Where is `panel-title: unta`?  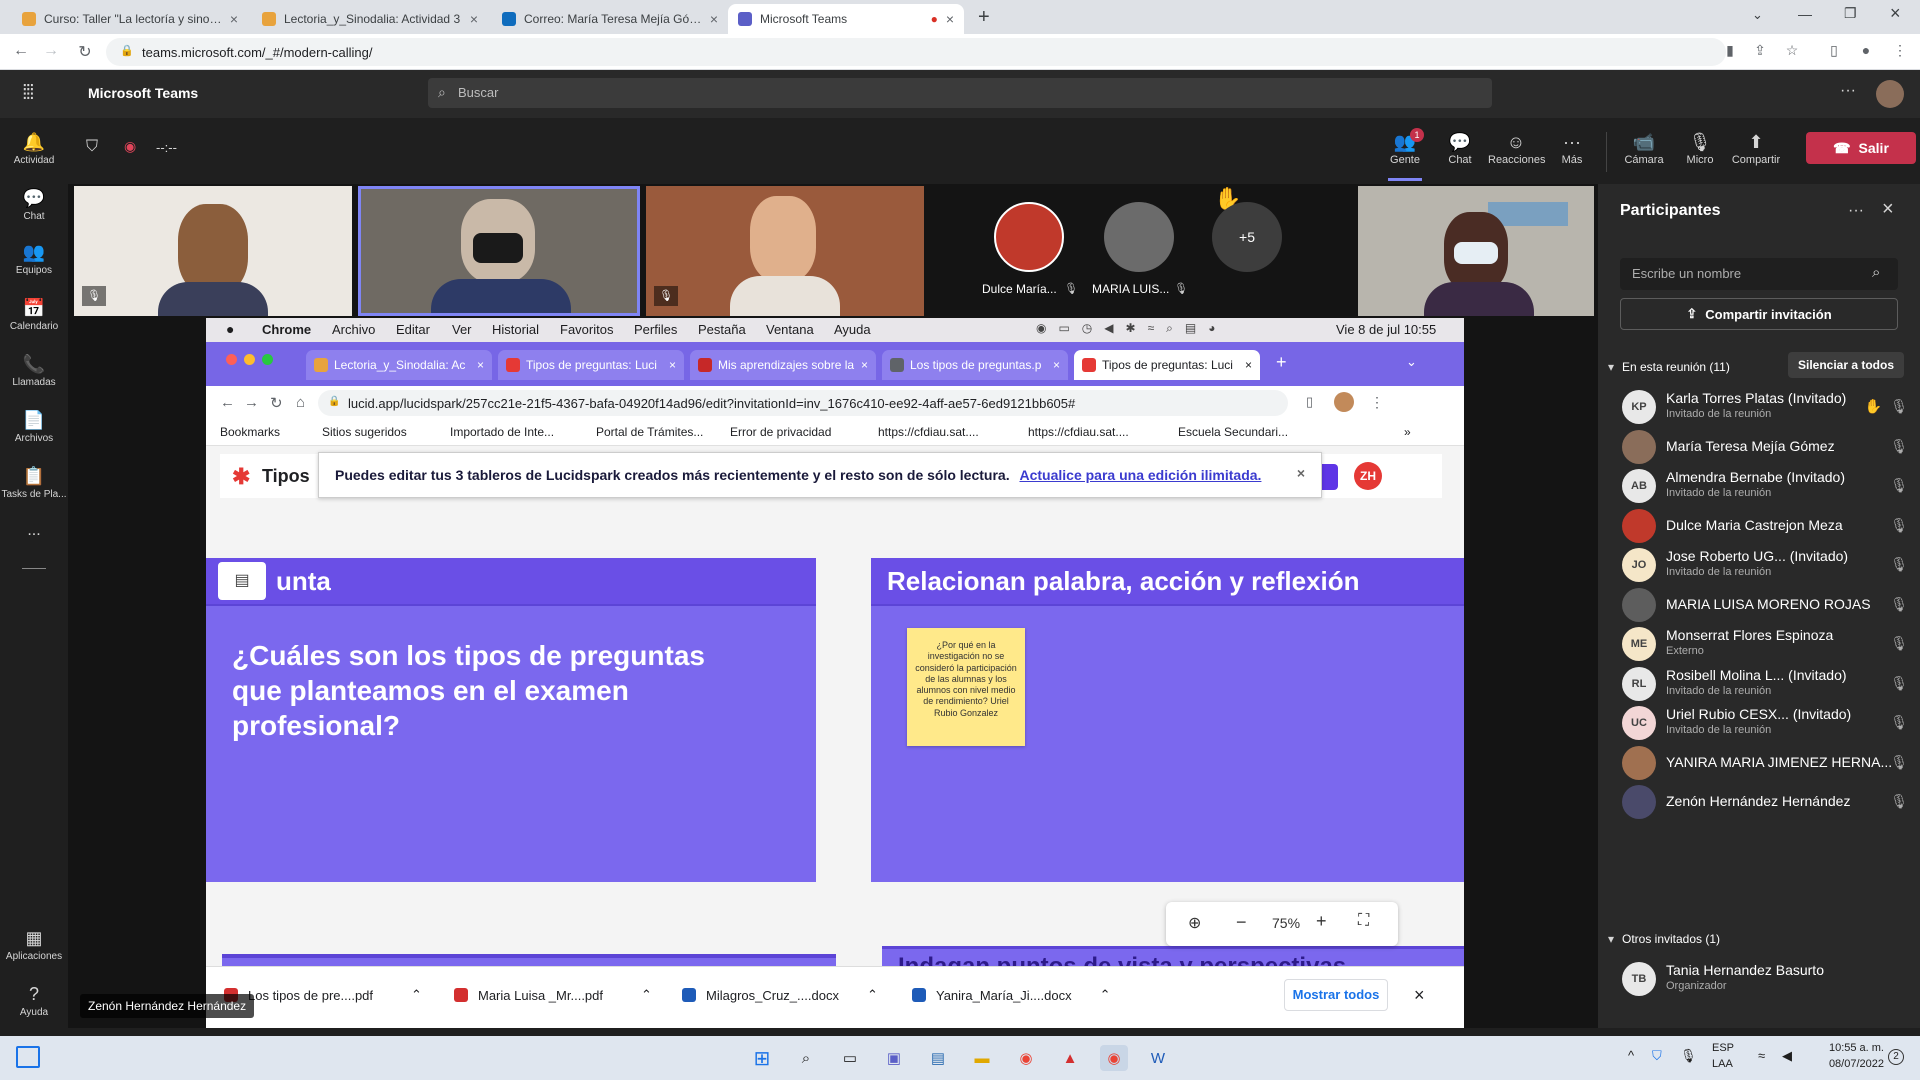
panel-title: unta is located at coordinates (511, 582).